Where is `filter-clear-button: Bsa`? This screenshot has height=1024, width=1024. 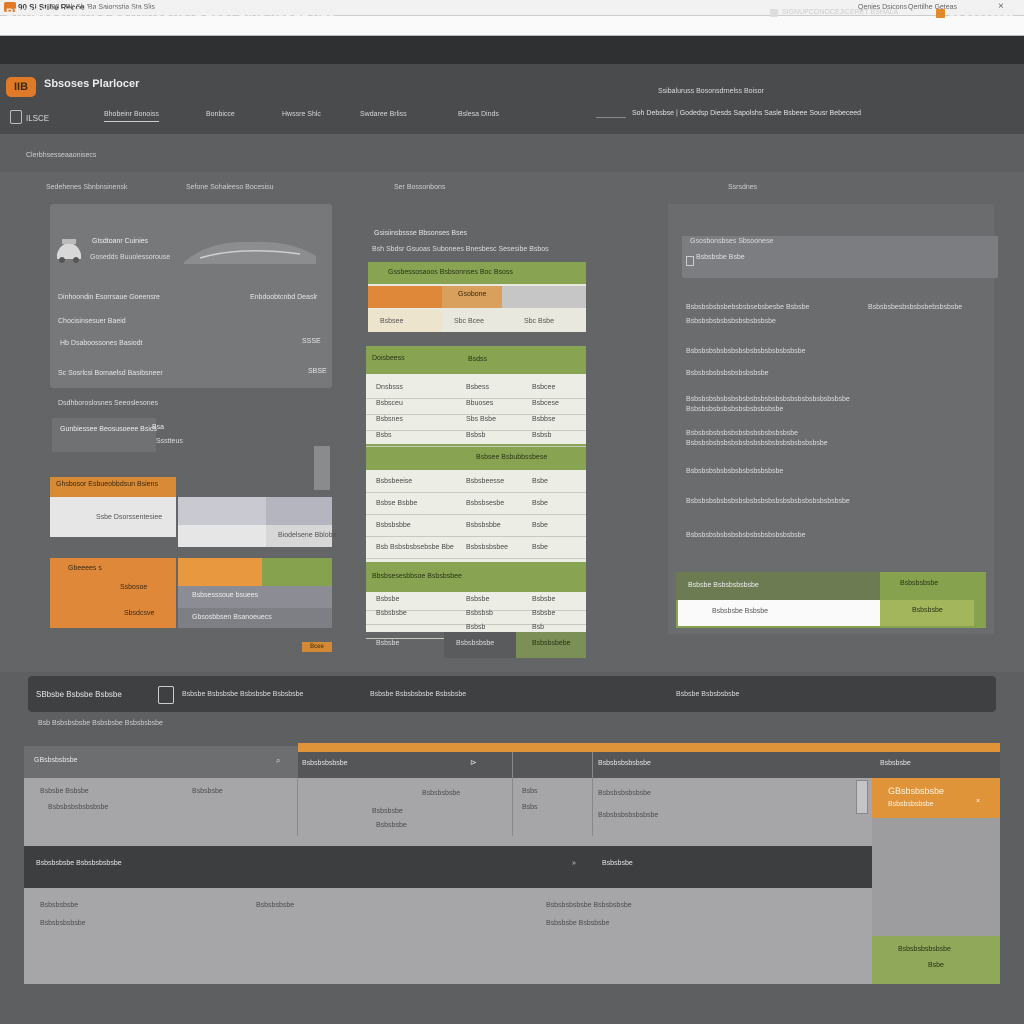 filter-clear-button: Bsa is located at coordinates (158, 427).